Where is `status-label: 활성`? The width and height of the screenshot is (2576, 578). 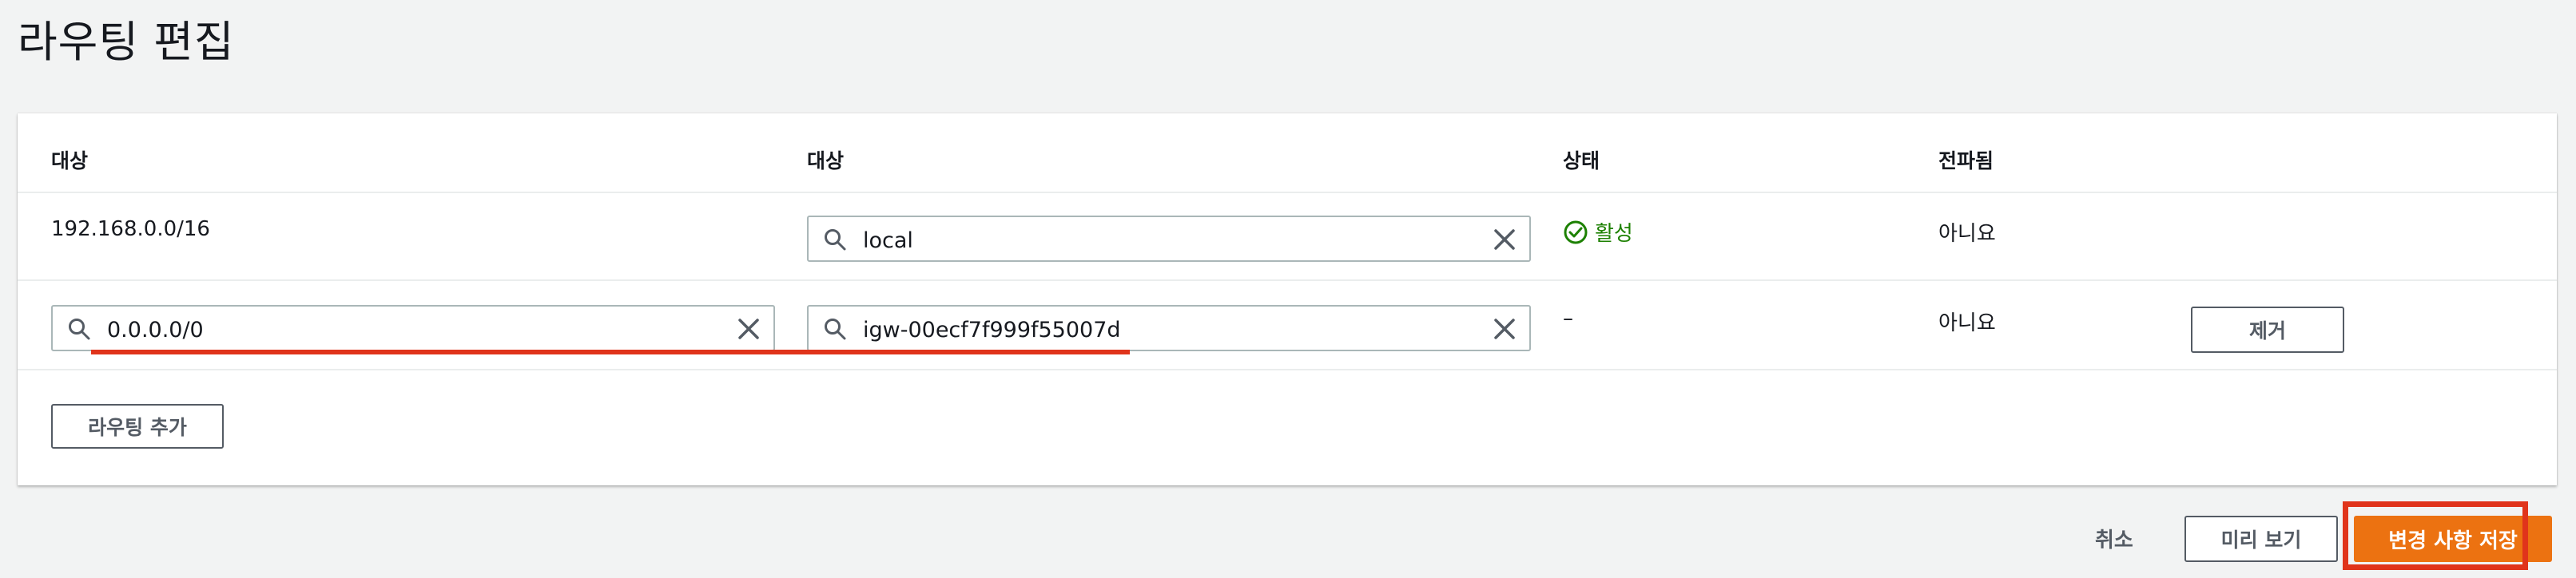 status-label: 활성 is located at coordinates (1614, 234).